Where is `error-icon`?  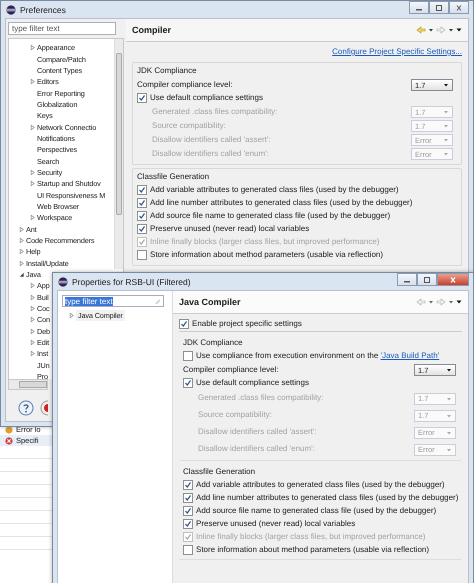
error-icon is located at coordinates (9, 440).